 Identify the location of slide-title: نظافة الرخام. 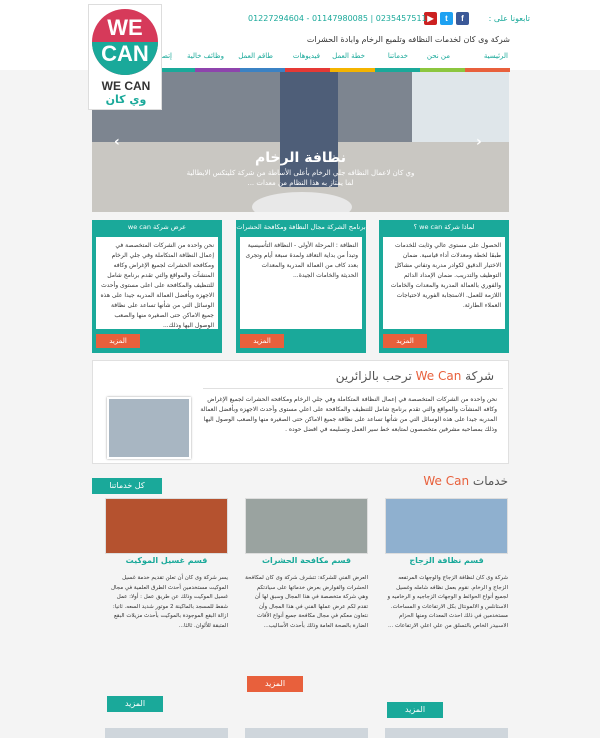
(300, 158).